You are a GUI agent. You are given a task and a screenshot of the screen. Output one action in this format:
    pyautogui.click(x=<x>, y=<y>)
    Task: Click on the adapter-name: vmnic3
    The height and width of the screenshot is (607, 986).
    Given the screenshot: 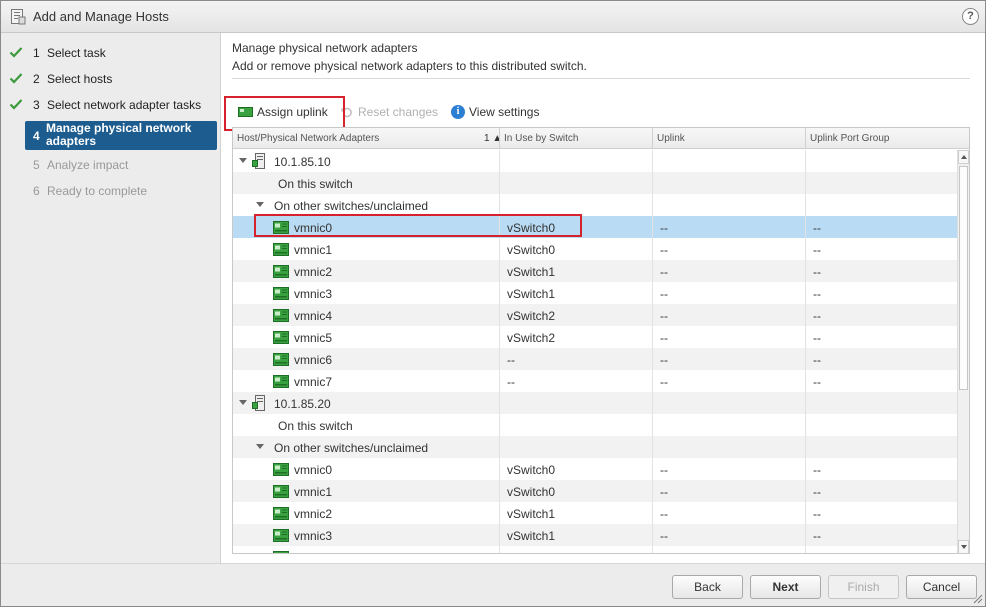 What is the action you would take?
    pyautogui.click(x=313, y=536)
    